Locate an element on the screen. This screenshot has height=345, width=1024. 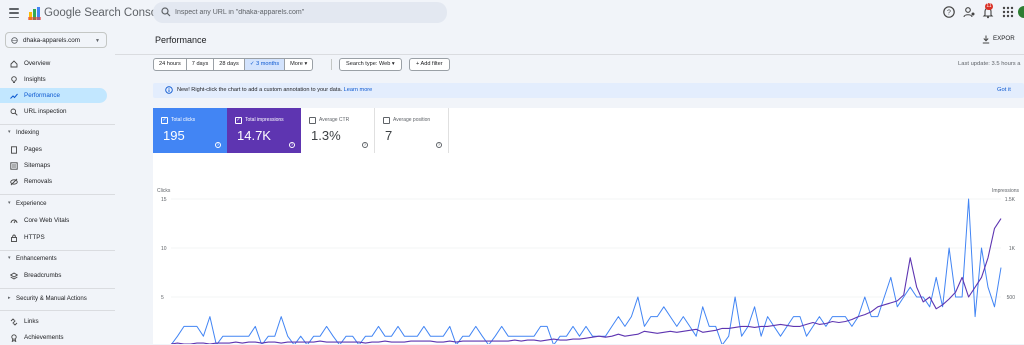
speed-icon is located at coordinates (14, 221).